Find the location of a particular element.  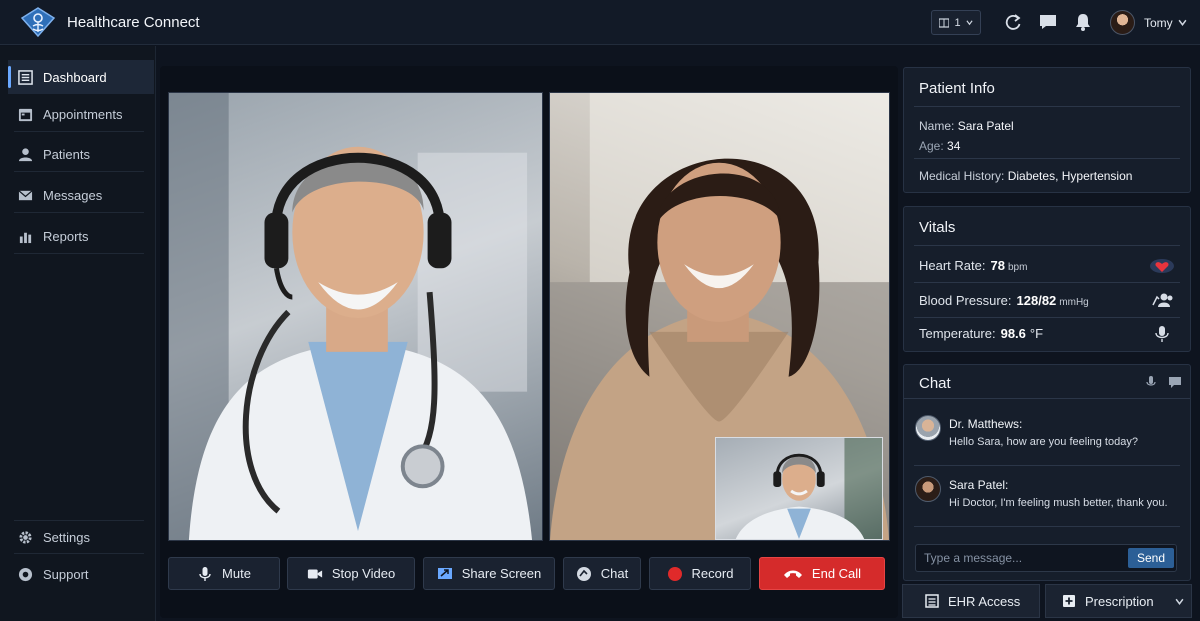

caduceus-logo-icon is located at coordinates (38, 22).